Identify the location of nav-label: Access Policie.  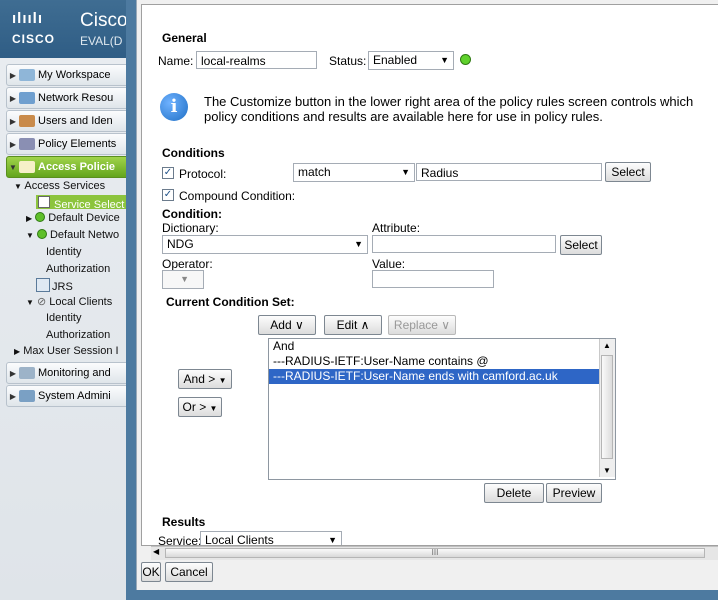
(77, 167).